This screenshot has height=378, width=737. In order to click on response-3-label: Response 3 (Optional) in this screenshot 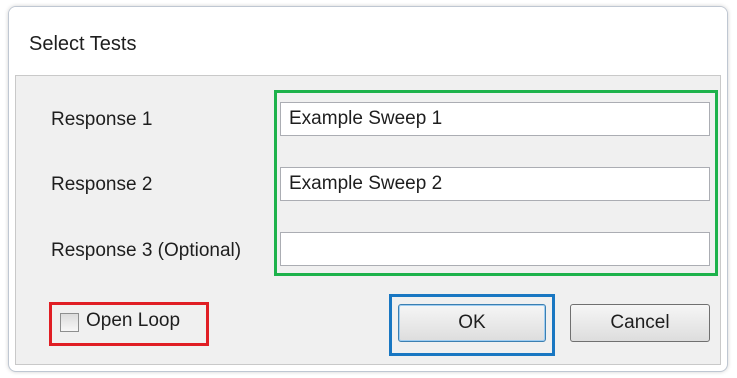, I will do `click(146, 250)`.